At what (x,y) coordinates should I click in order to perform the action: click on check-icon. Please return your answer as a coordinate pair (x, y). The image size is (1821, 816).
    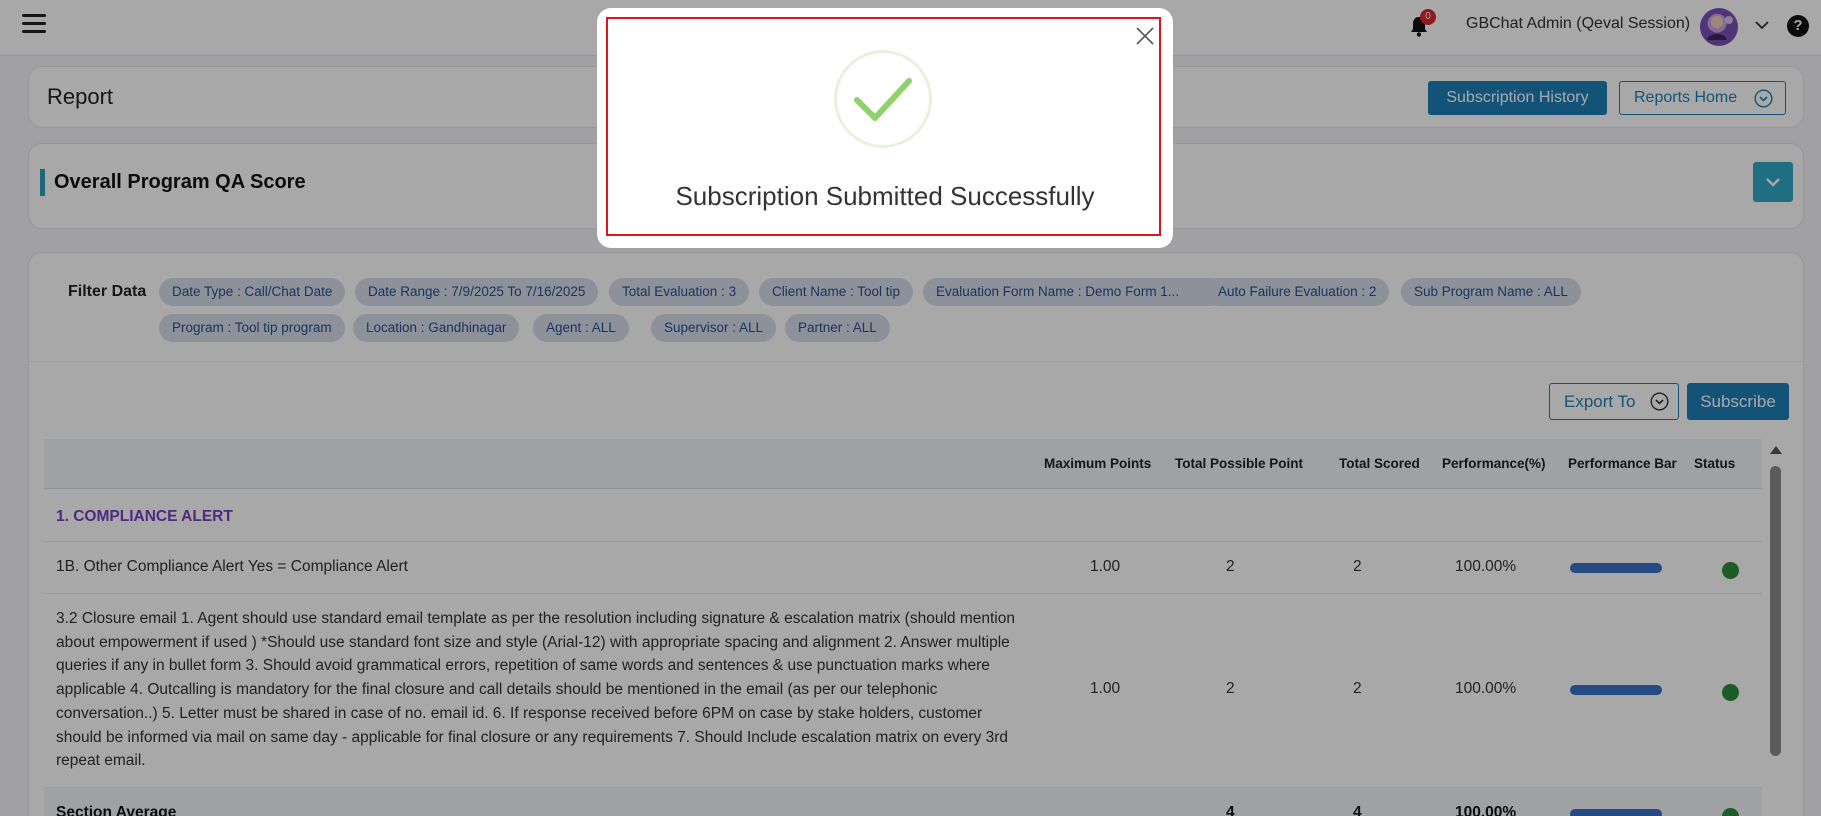
    Looking at the image, I should click on (883, 99).